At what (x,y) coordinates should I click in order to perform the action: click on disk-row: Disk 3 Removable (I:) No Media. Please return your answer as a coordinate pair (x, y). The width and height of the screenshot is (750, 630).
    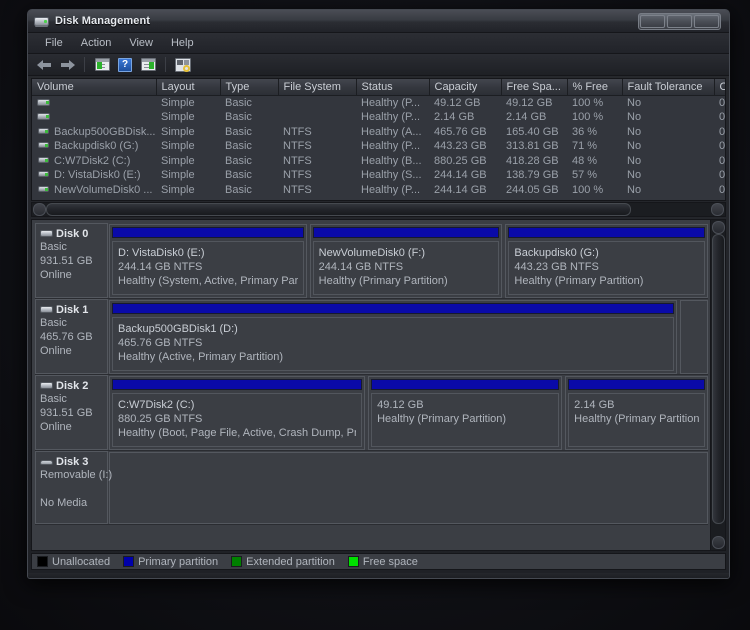
    Looking at the image, I should click on (371, 488).